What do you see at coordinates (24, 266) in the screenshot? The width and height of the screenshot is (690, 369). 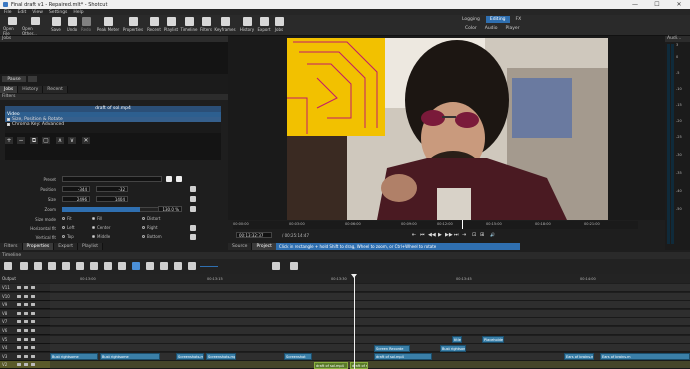 I see `cut-icon` at bounding box center [24, 266].